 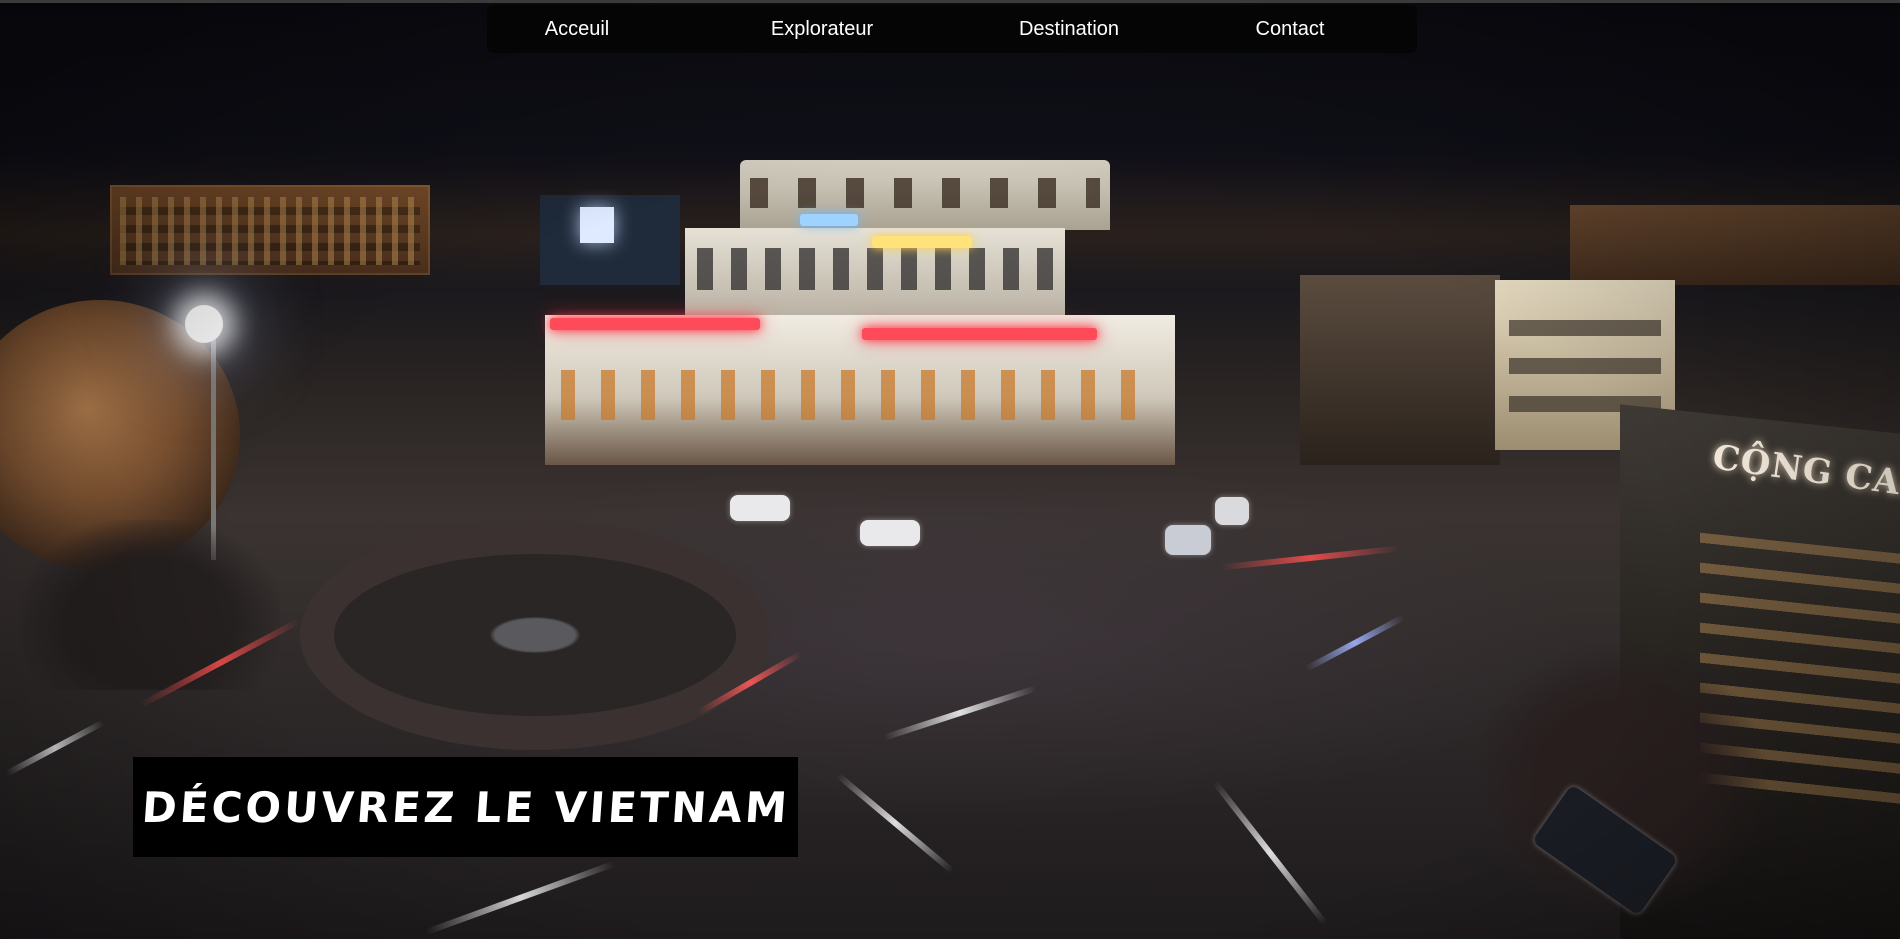 What do you see at coordinates (270, 230) in the screenshot?
I see `building-left` at bounding box center [270, 230].